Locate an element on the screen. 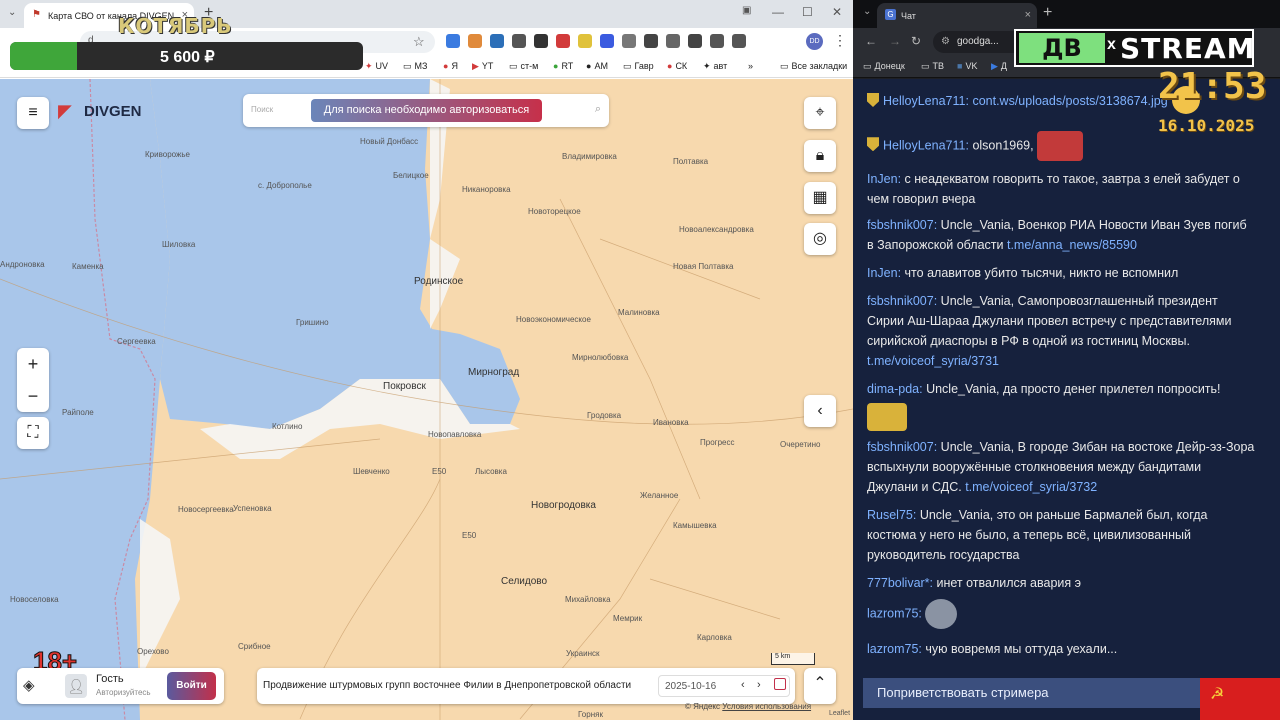  city-label: Каменка is located at coordinates (88, 266).